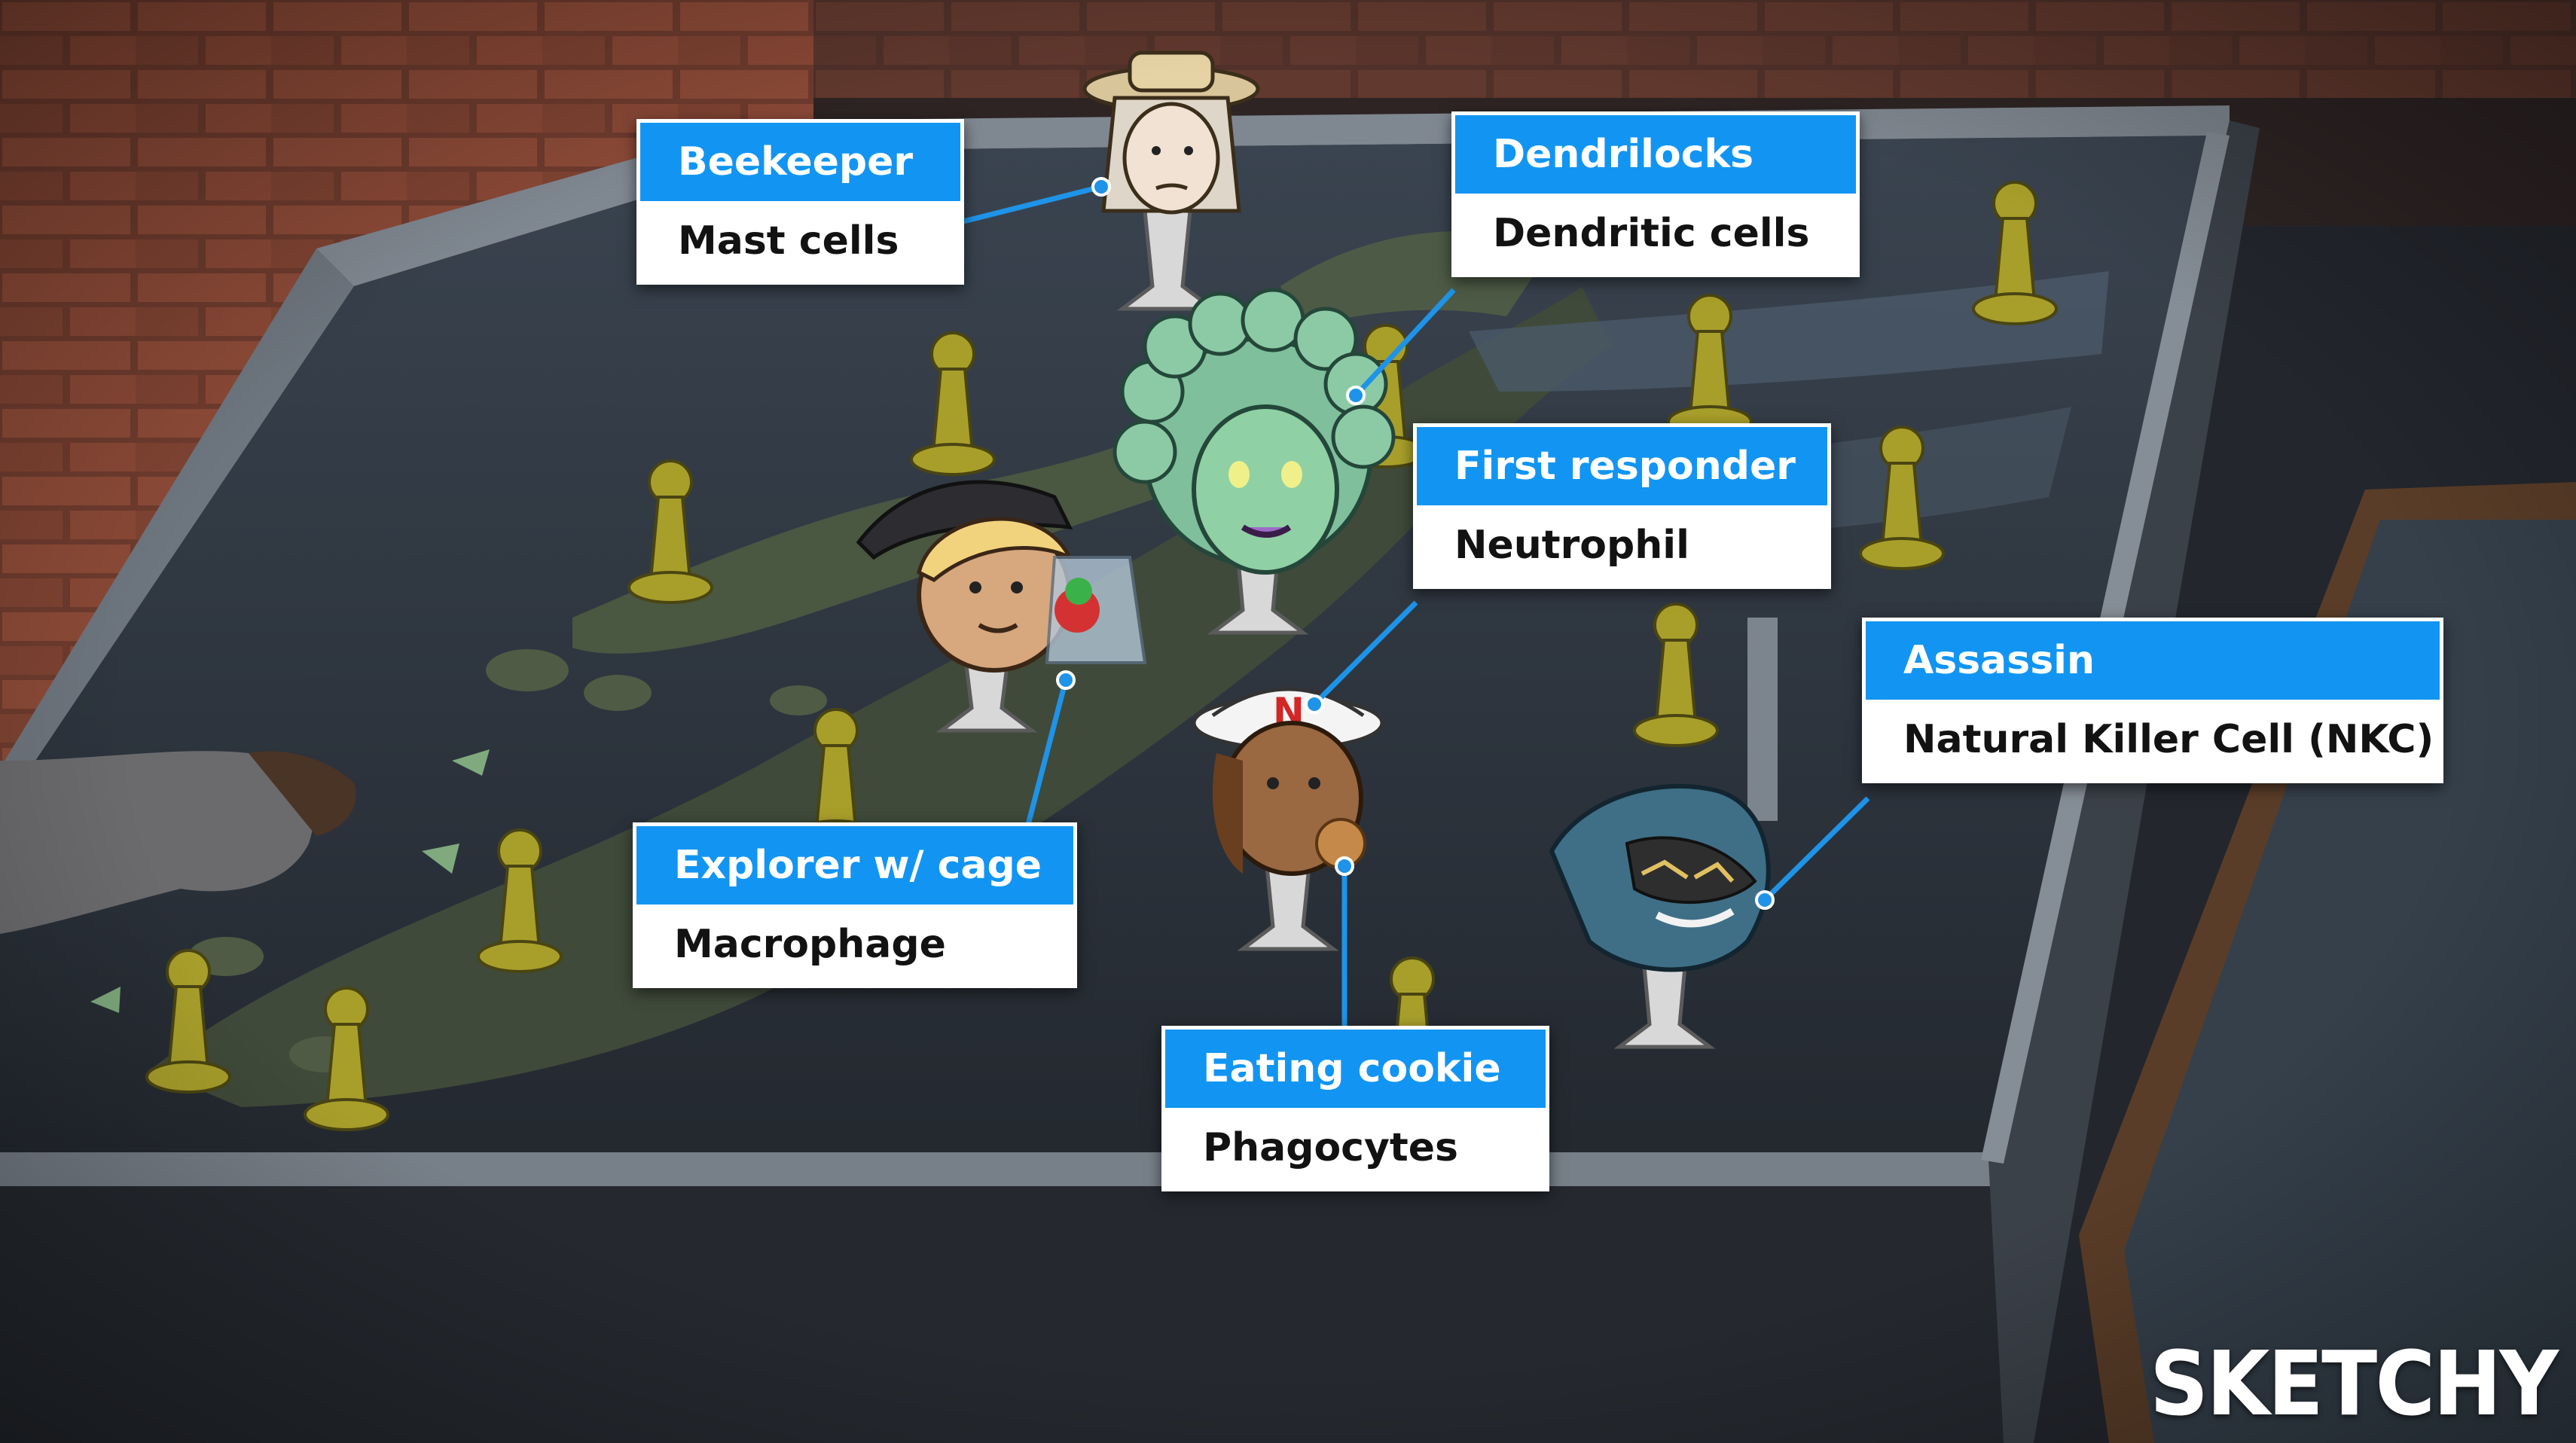 Image resolution: width=2576 pixels, height=1443 pixels. What do you see at coordinates (800, 241) in the screenshot?
I see `callout-subtitle: Mast cells` at bounding box center [800, 241].